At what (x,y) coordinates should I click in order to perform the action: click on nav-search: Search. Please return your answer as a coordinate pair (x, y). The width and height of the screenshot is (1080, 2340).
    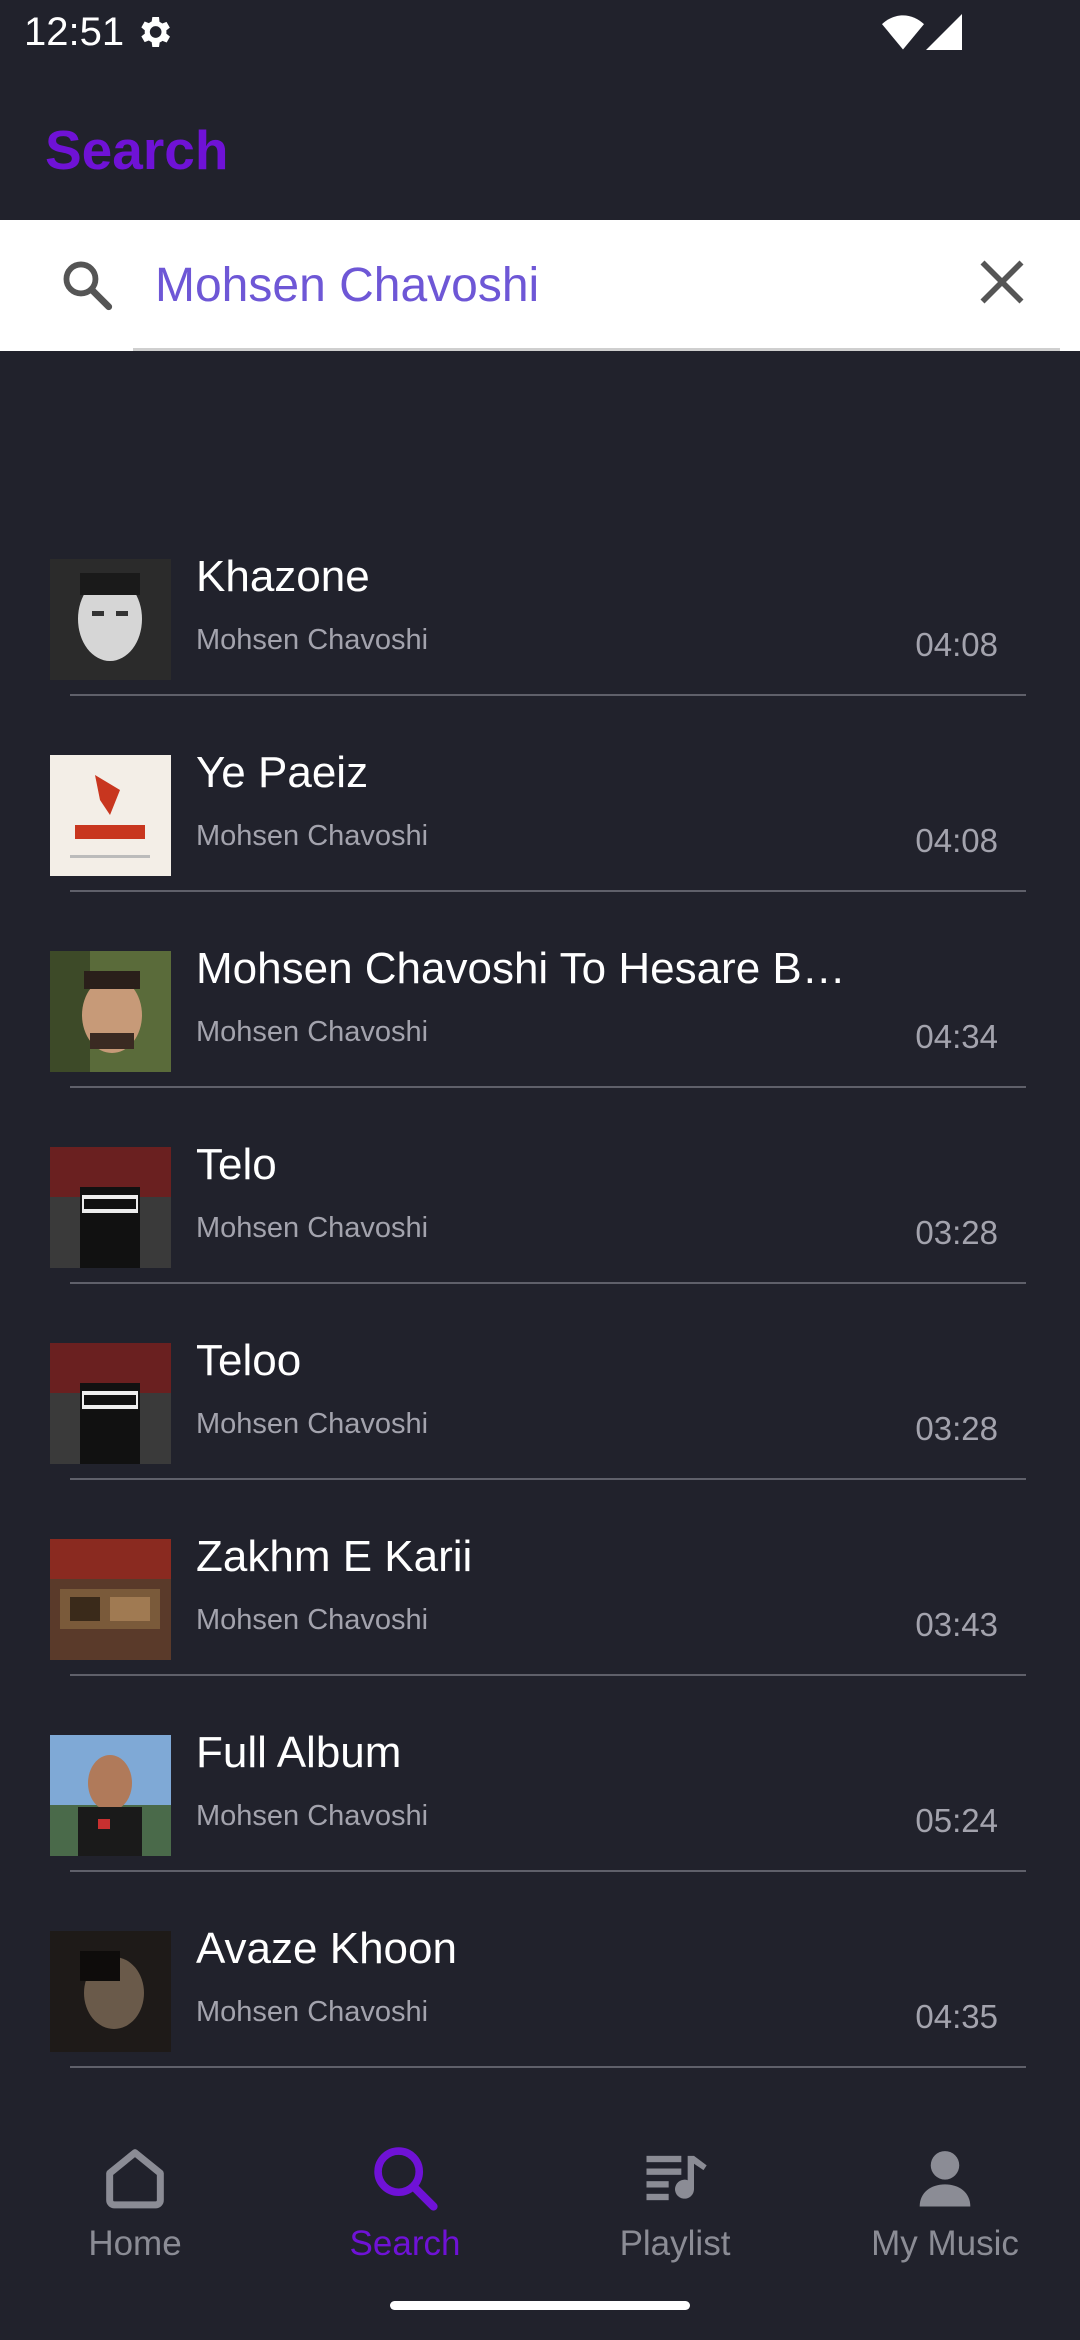
    Looking at the image, I should click on (405, 2205).